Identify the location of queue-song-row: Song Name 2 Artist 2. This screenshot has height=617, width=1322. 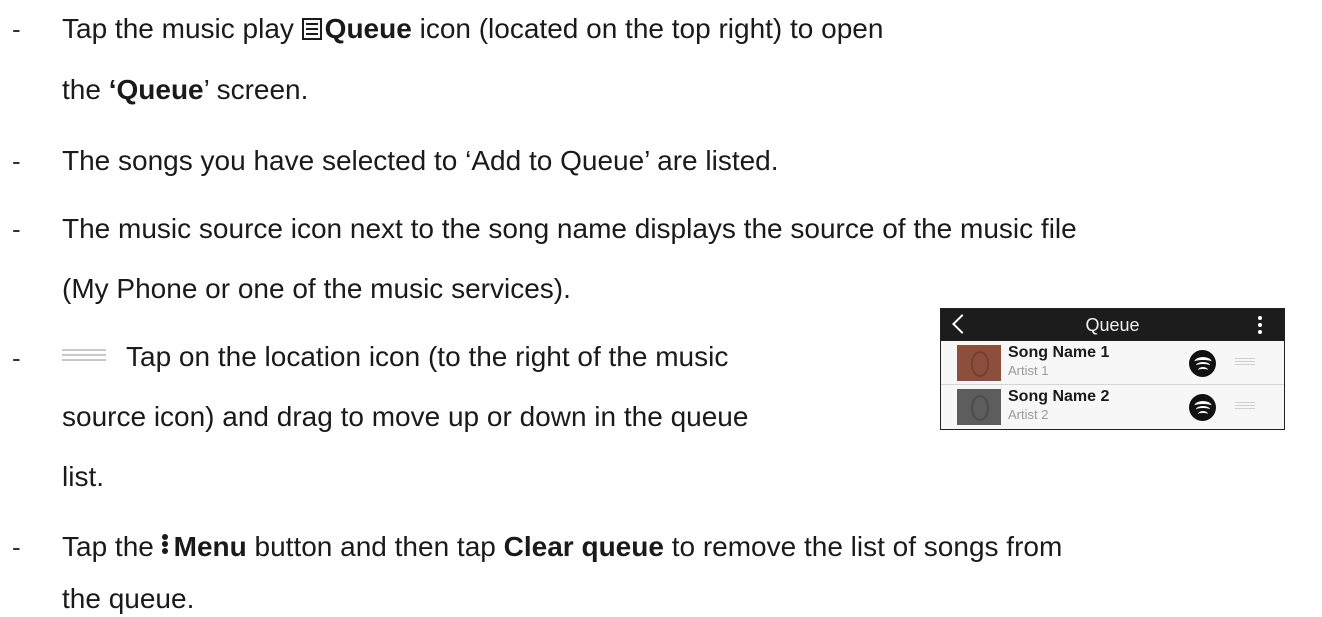
(1112, 406).